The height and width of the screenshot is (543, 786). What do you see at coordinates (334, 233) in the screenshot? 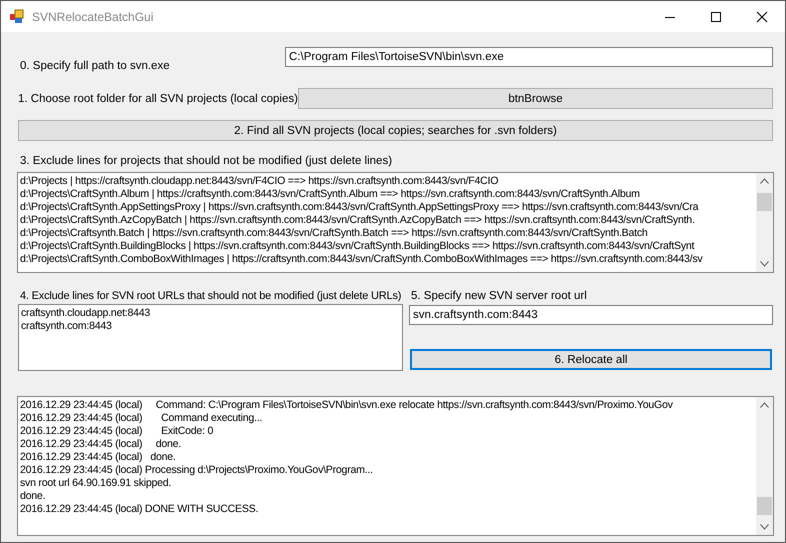
I see `project-line: d:\Projects\Craftsynth.Batch | https://svn.craftsynth.com:8443/svn/CraftSynth.Batch ==> https://svn.craftsynth.com:8443/svn/CraftSynth.Batch` at bounding box center [334, 233].